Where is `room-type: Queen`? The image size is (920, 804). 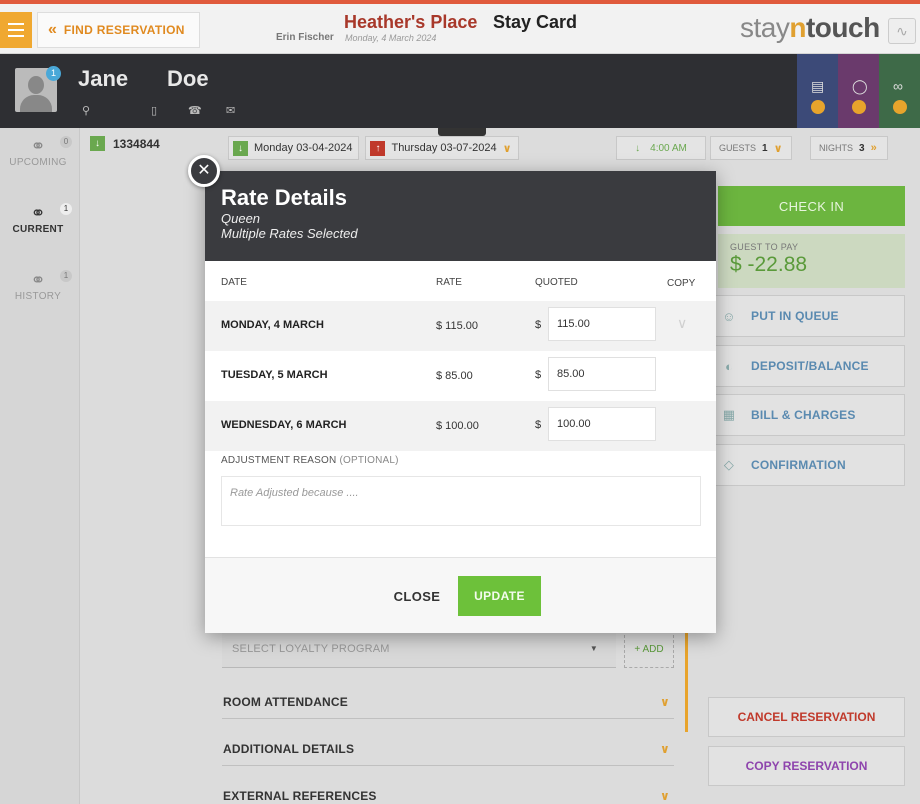
room-type: Queen is located at coordinates (241, 218).